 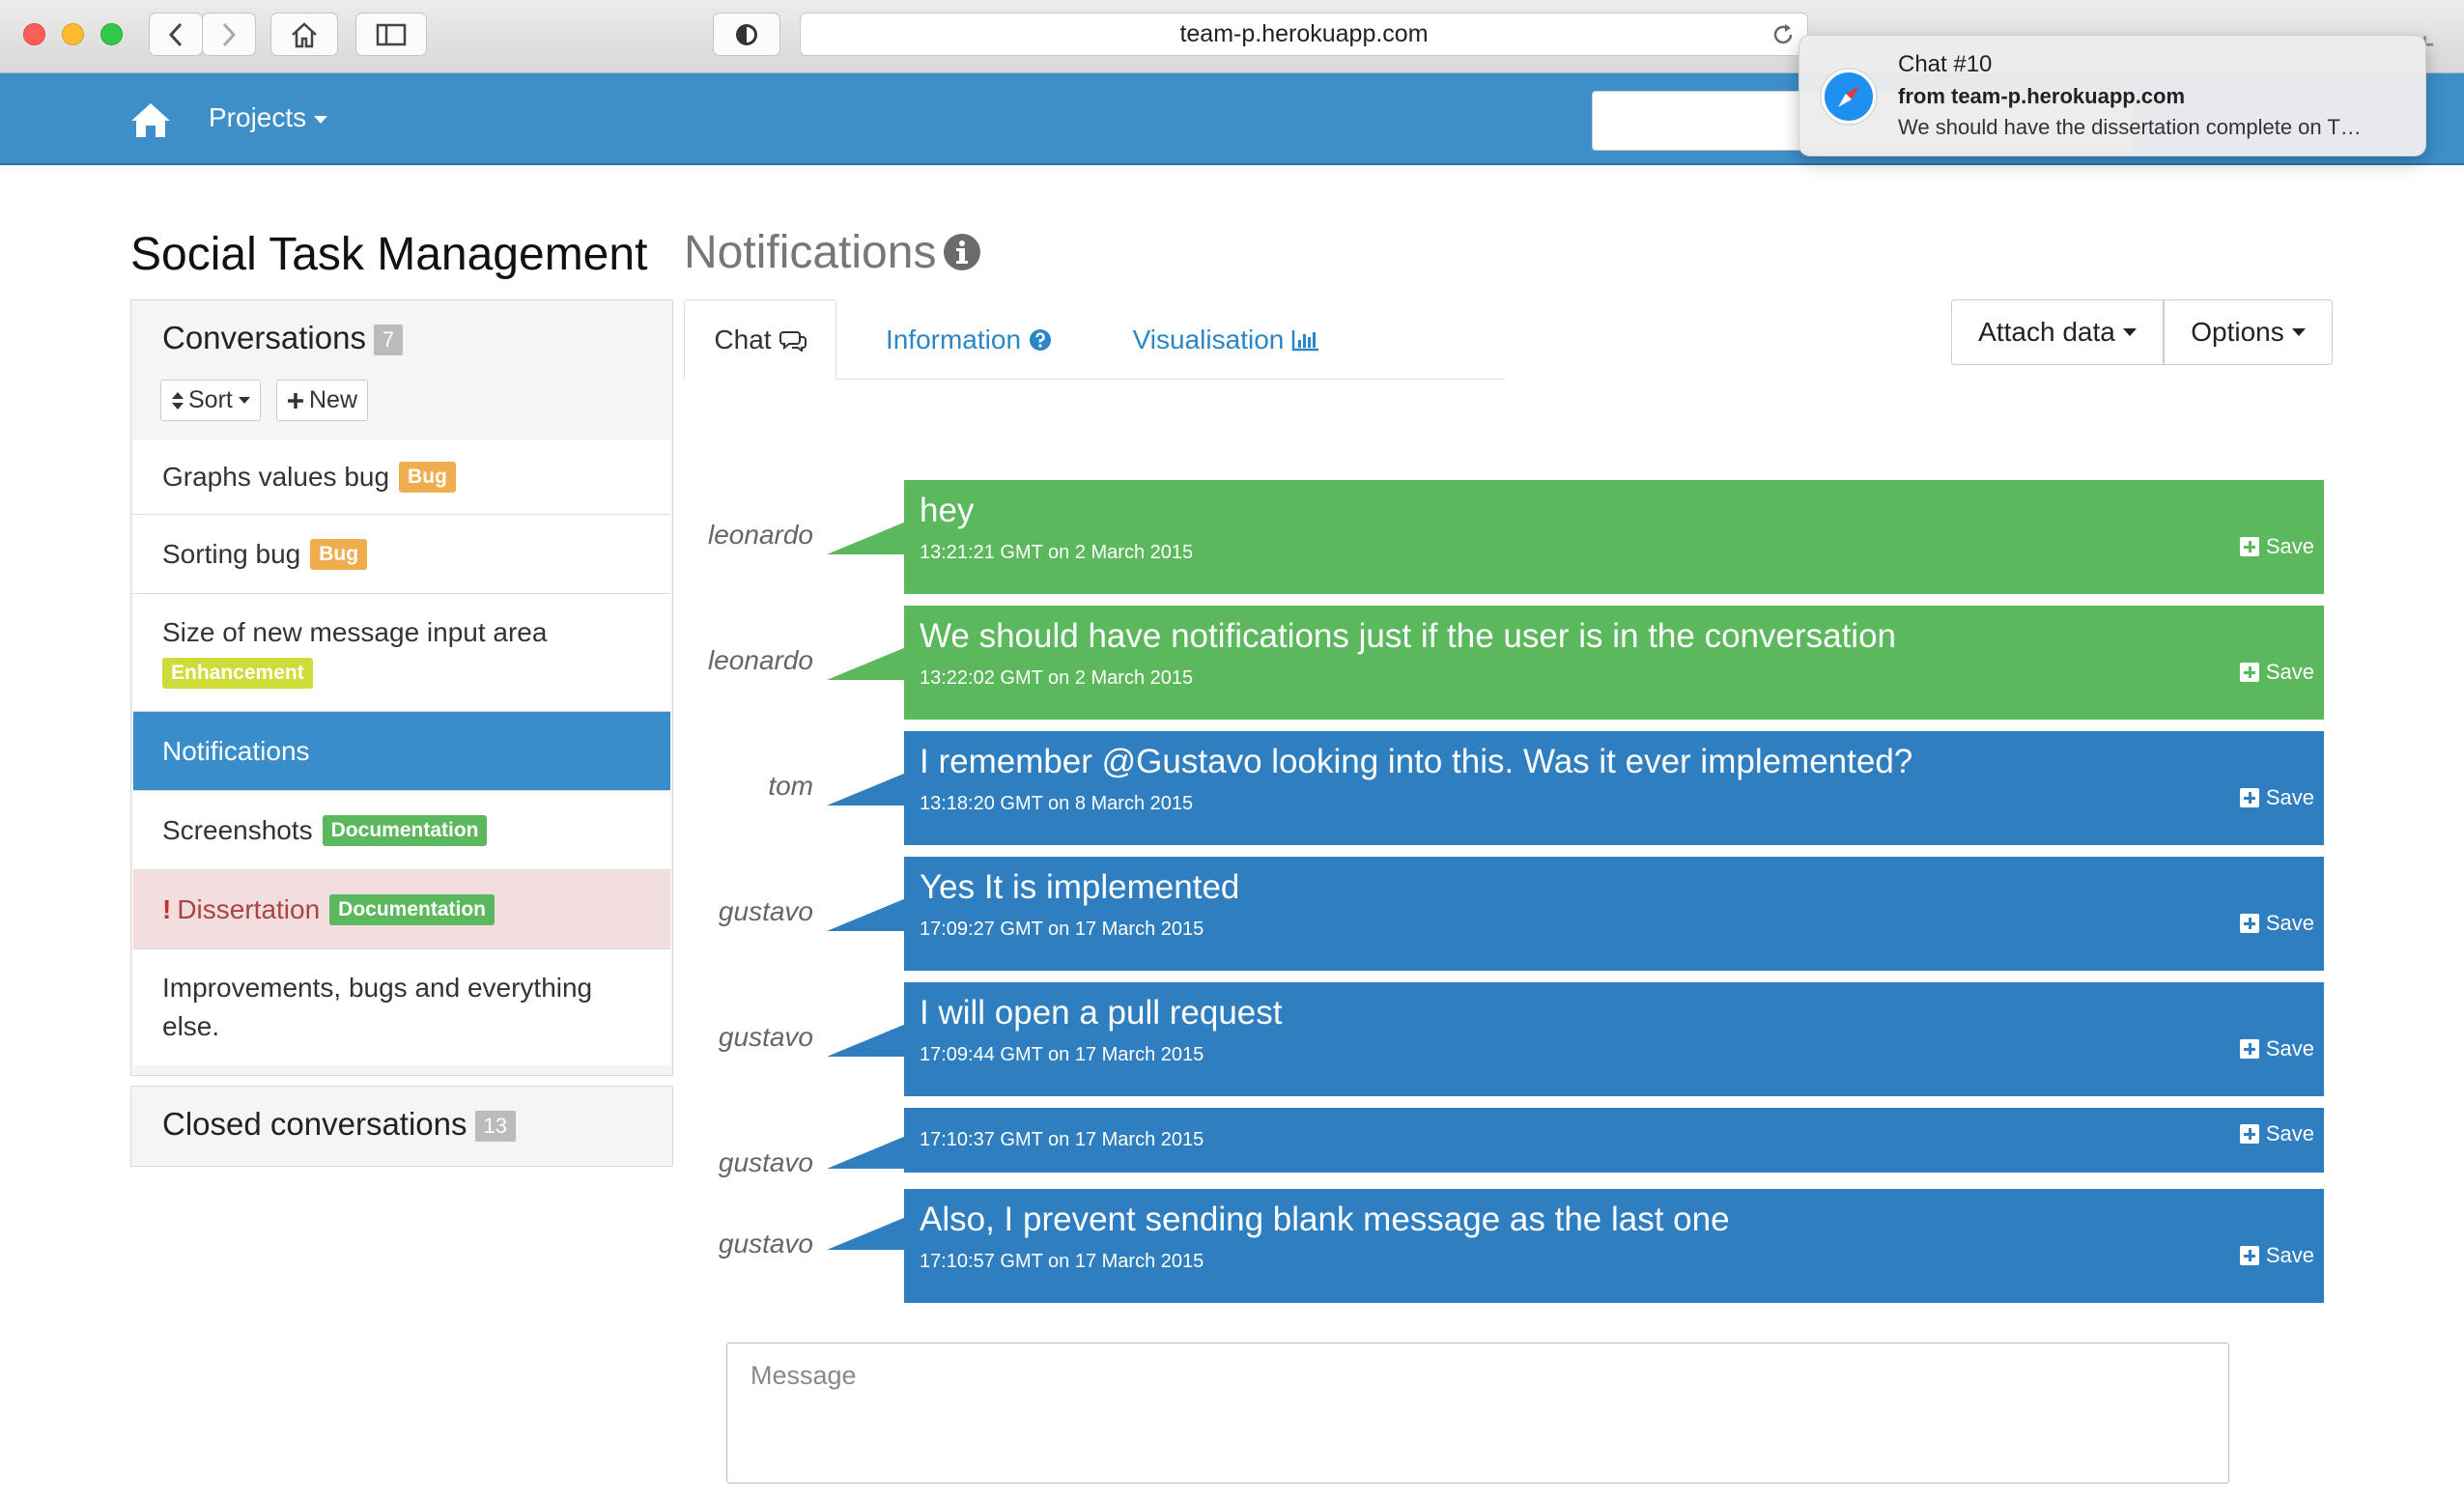 What do you see at coordinates (2237, 332) in the screenshot?
I see `options-label: Options` at bounding box center [2237, 332].